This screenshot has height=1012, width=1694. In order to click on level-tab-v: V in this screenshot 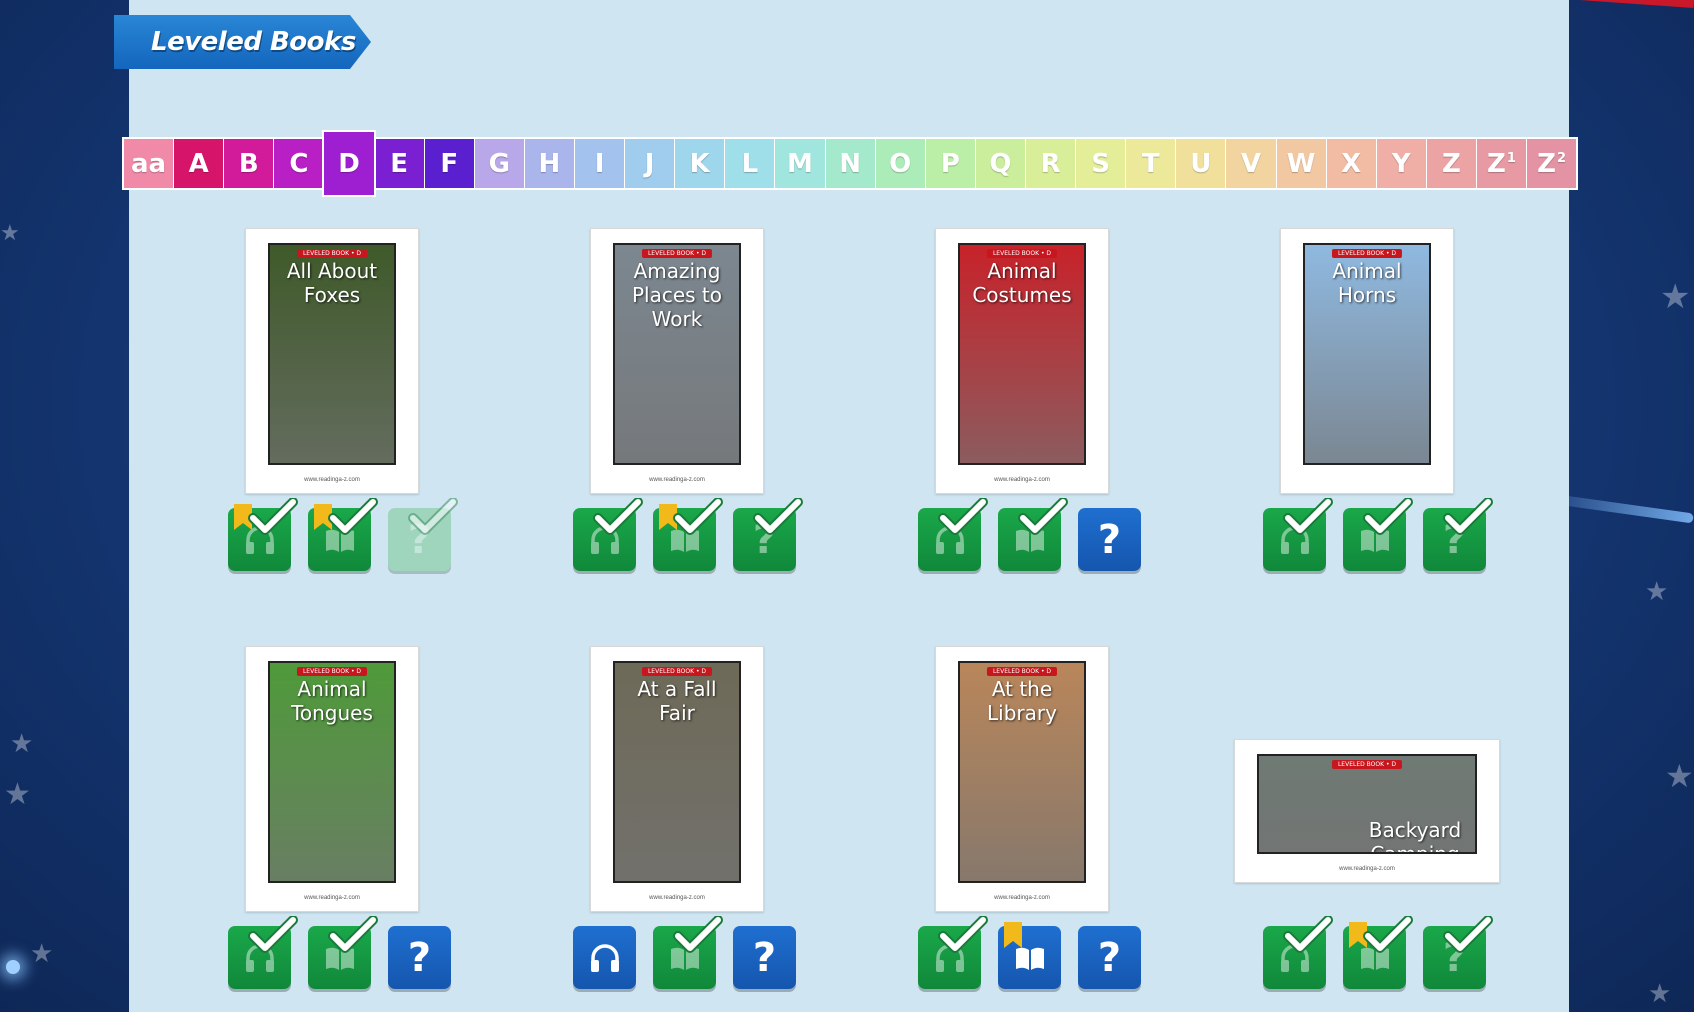, I will do `click(1251, 163)`.